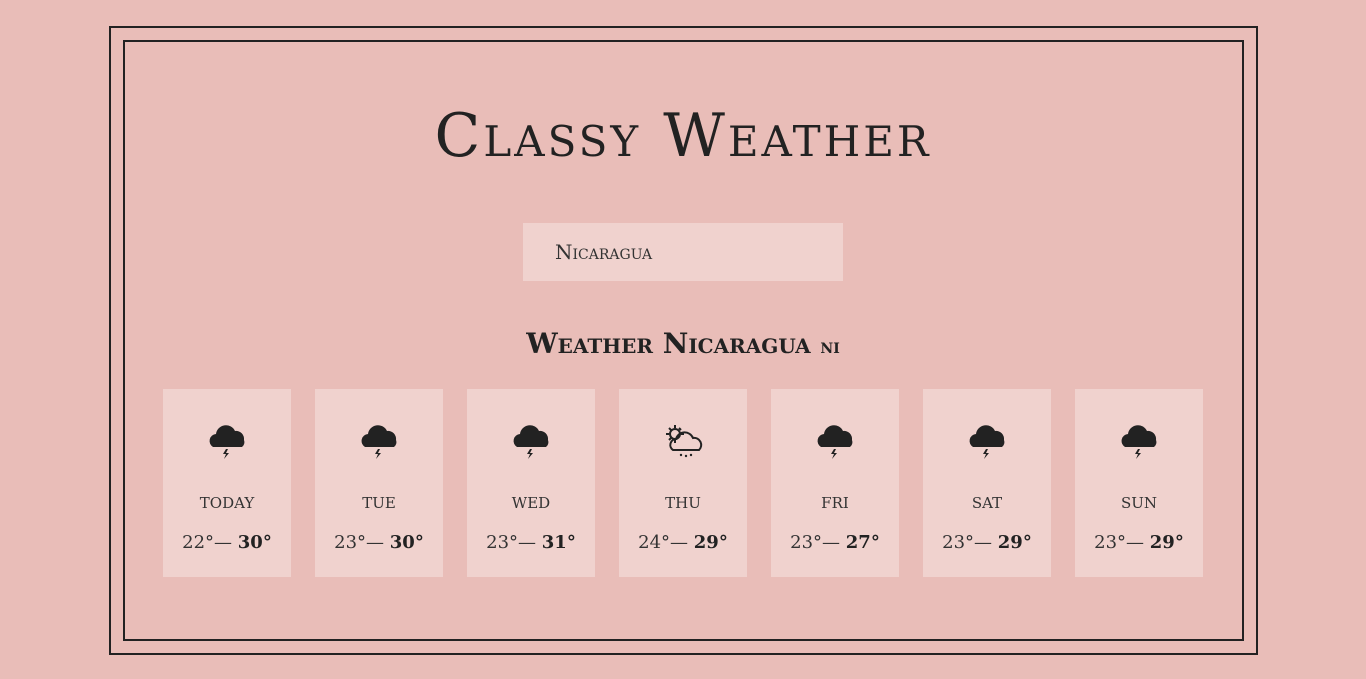 This screenshot has height=679, width=1366. Describe the element at coordinates (987, 483) in the screenshot. I see `forecast-day-card: Sat 23°— 29°` at that location.